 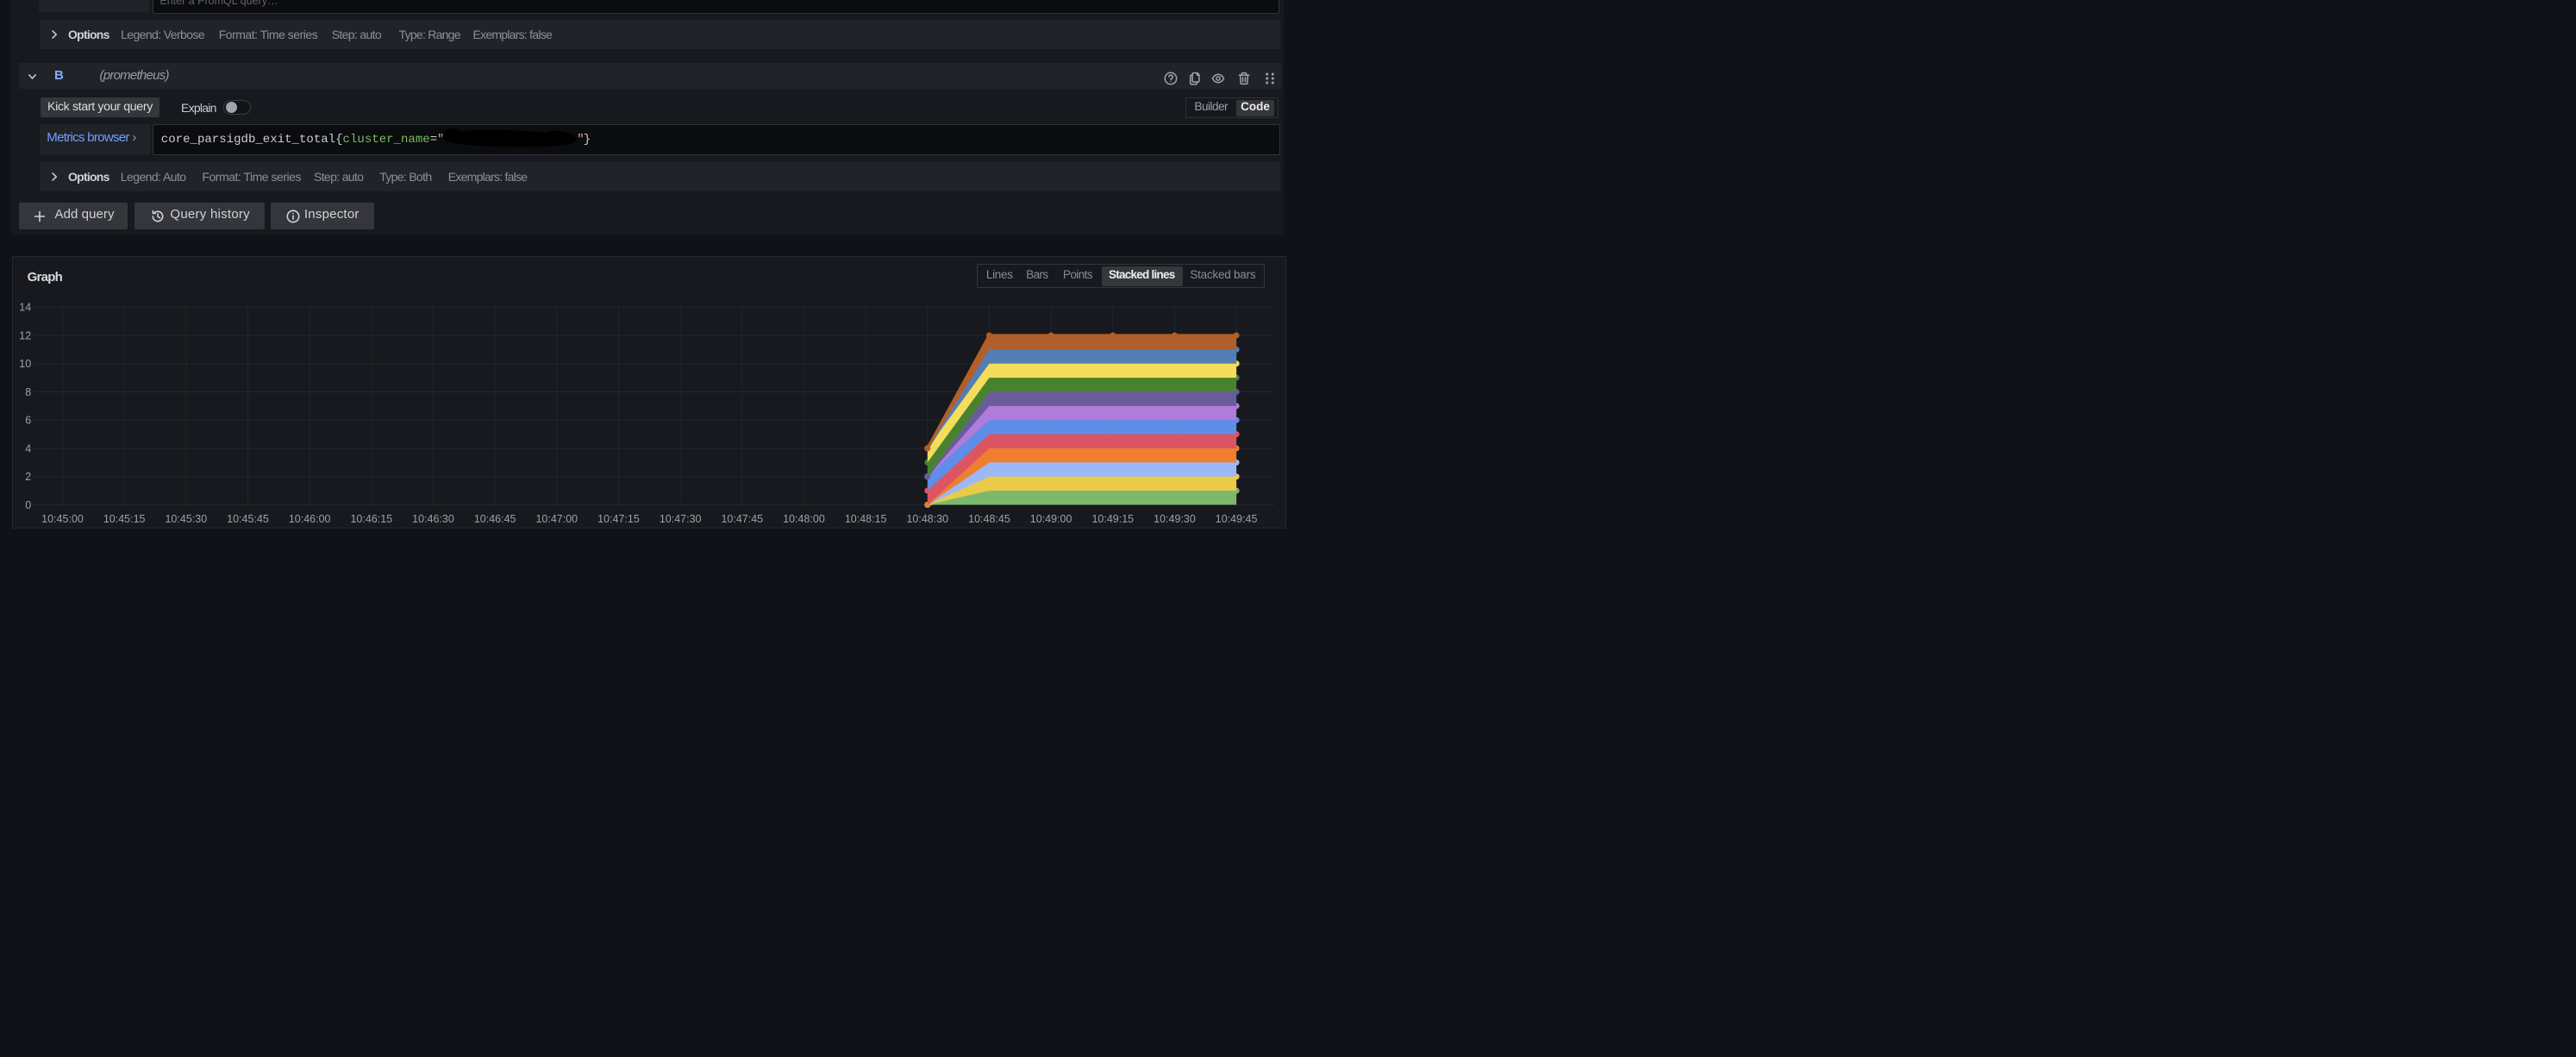 What do you see at coordinates (186, 519) in the screenshot?
I see `svg-text: 10:45:30` at bounding box center [186, 519].